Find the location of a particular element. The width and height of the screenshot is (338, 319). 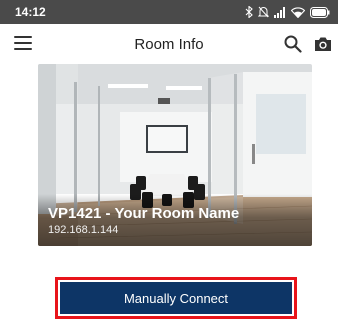

wifi-icon is located at coordinates (298, 12).